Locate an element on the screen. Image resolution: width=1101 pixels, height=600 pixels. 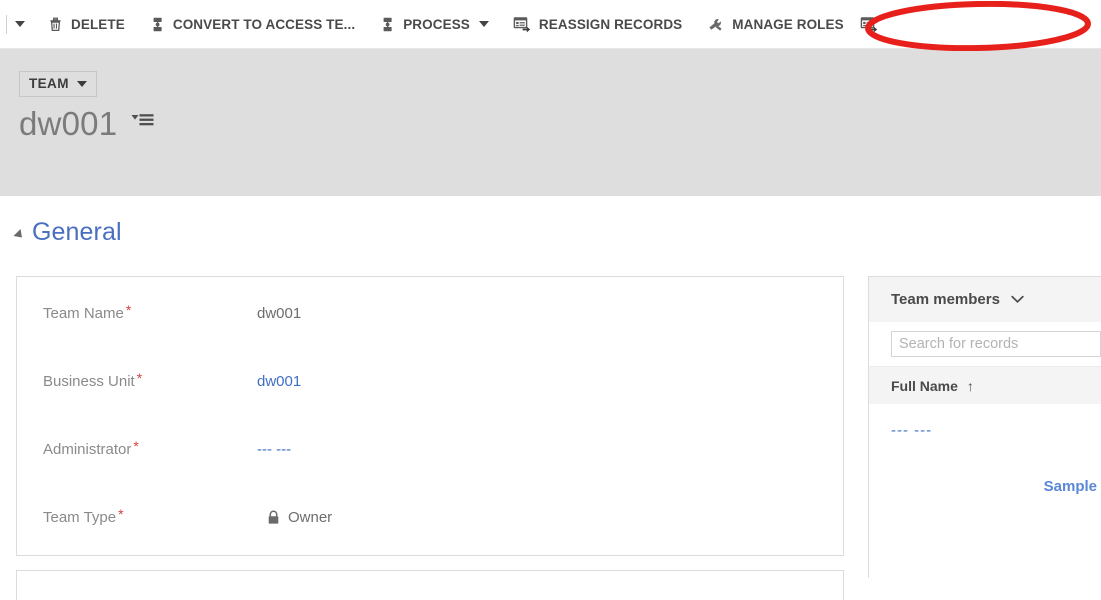
field-label-team-type-text: Team Type is located at coordinates (80, 517).